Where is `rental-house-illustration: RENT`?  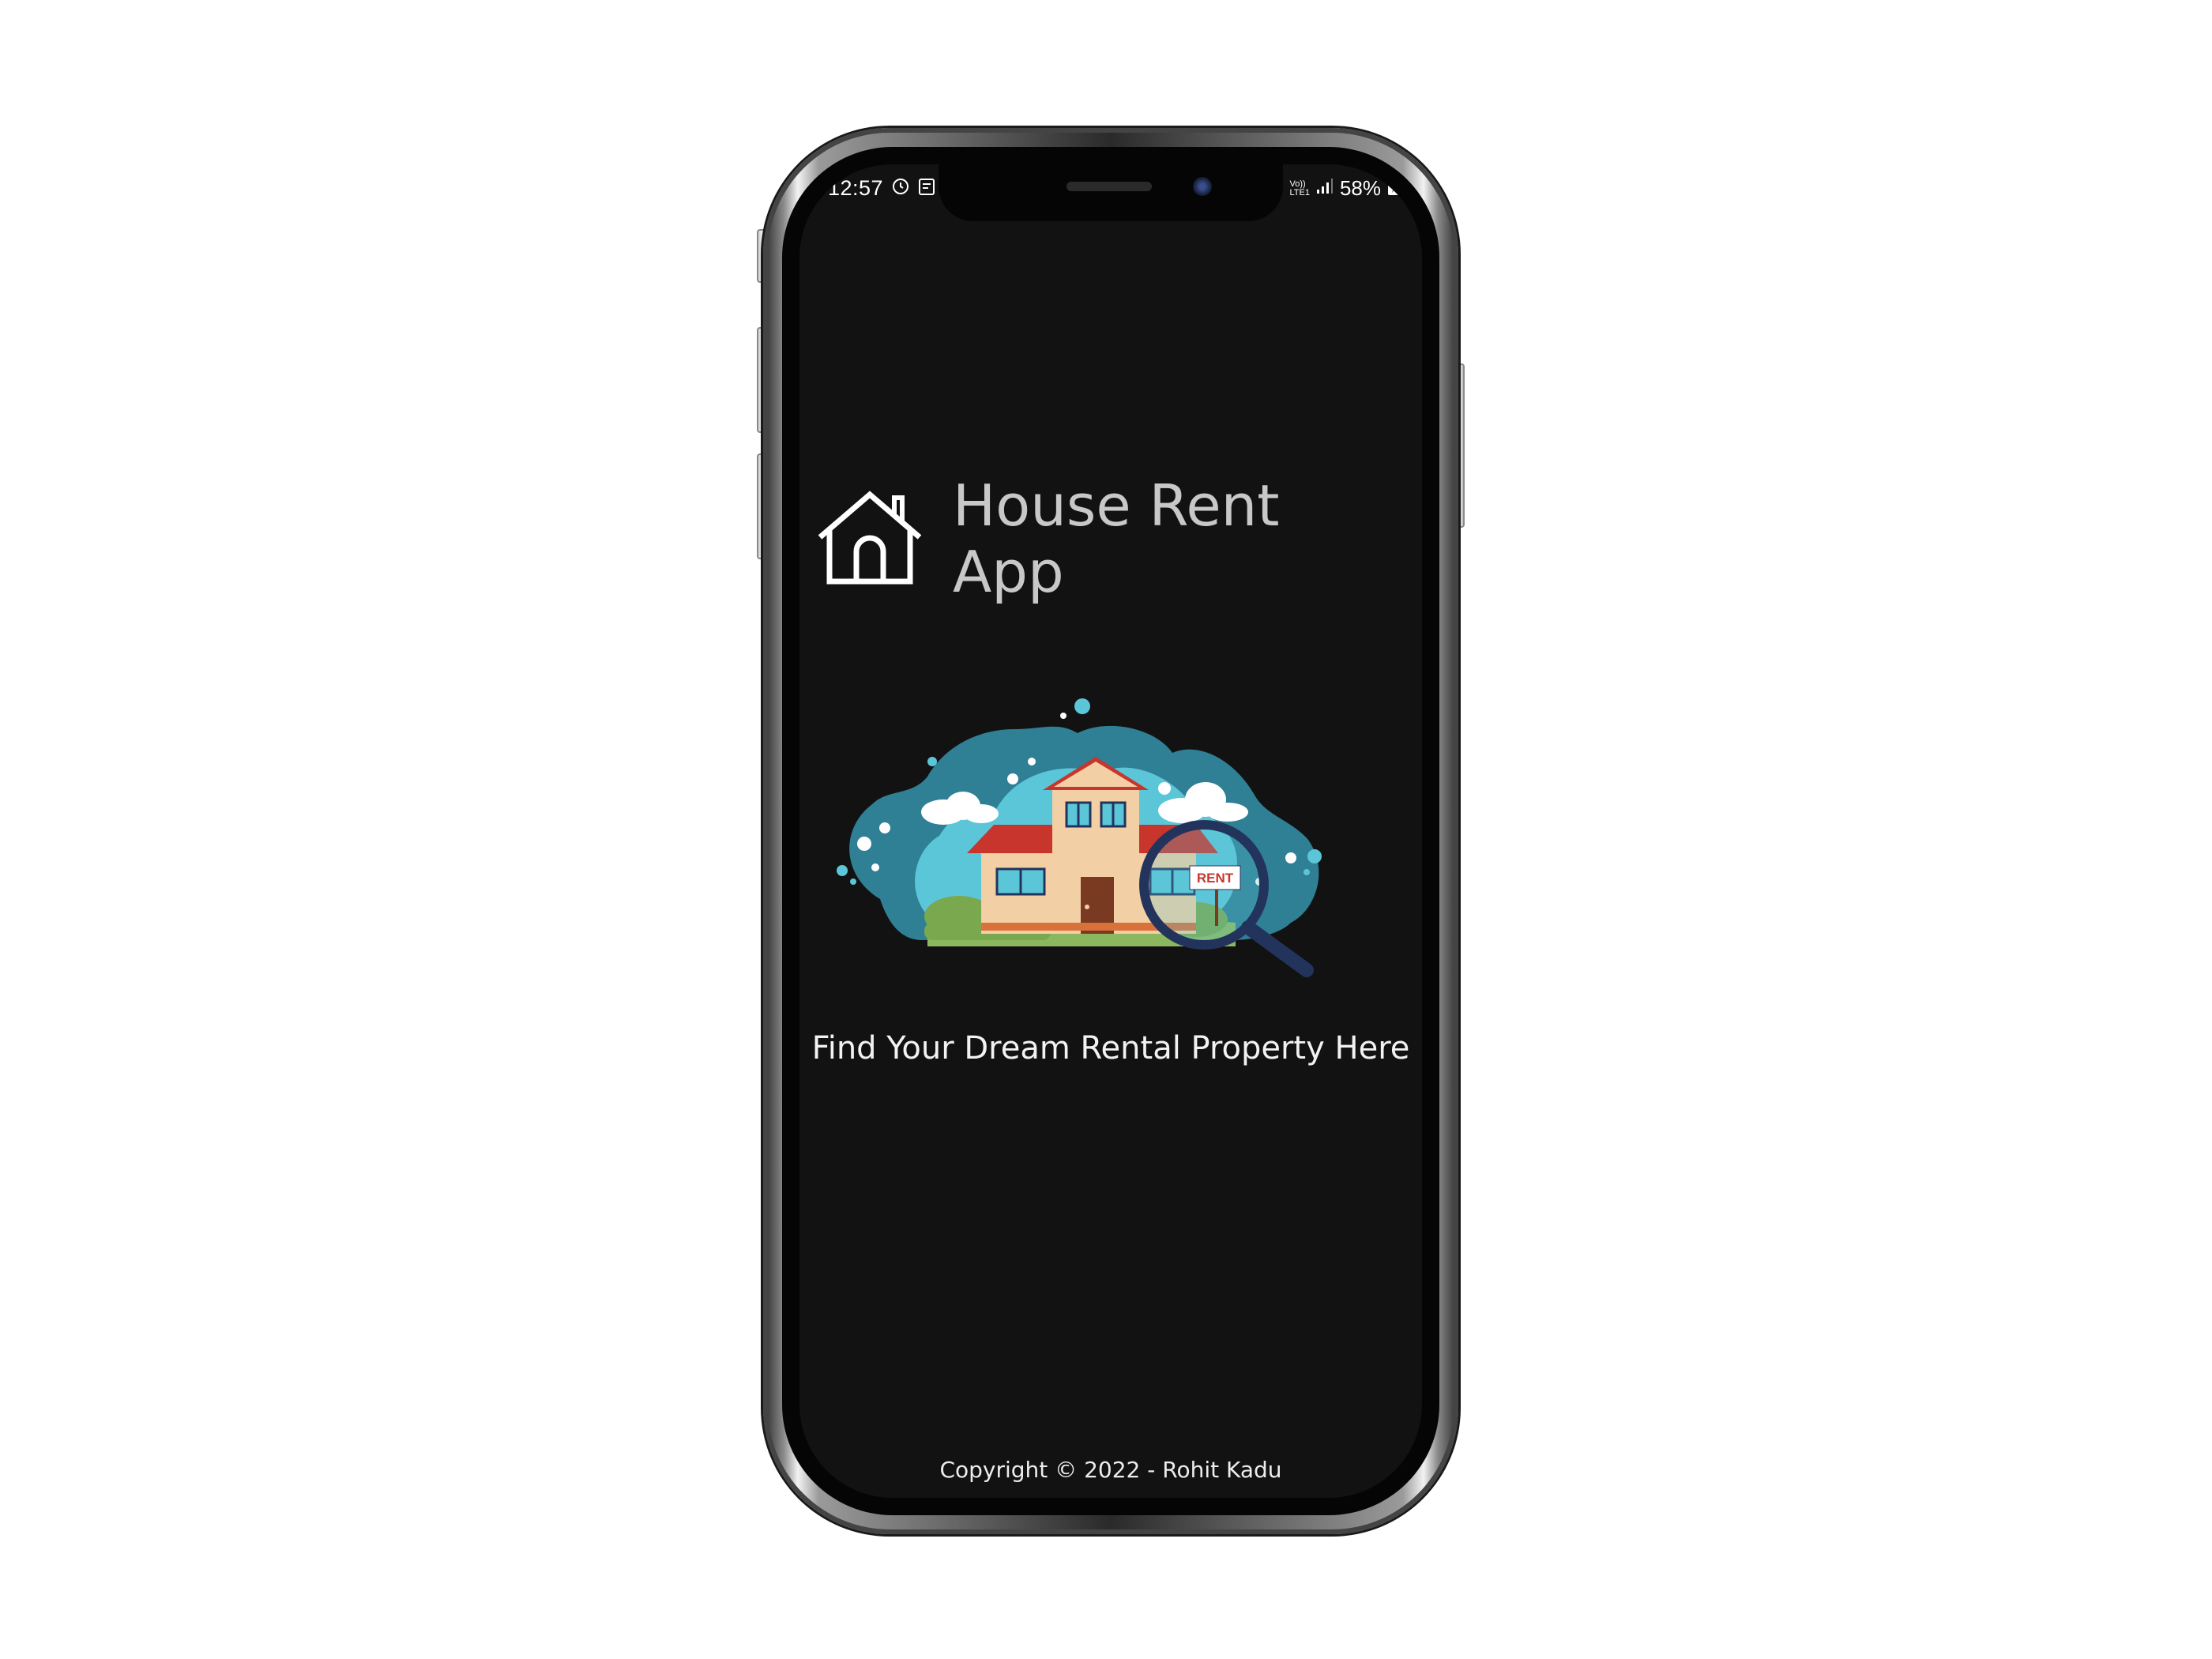
rental-house-illustration: RENT is located at coordinates (1079, 837).